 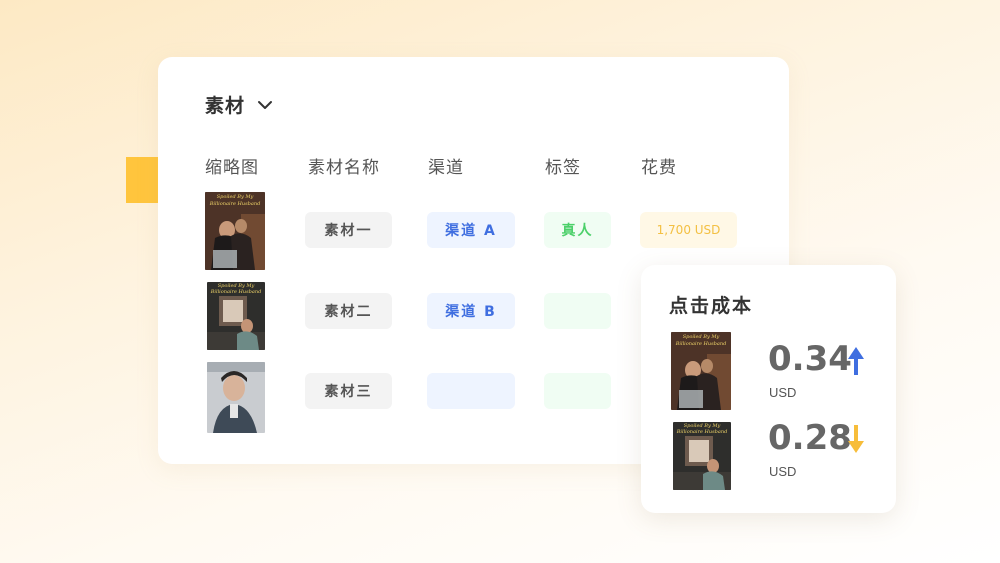 What do you see at coordinates (856, 439) in the screenshot?
I see `arrow-down-icon` at bounding box center [856, 439].